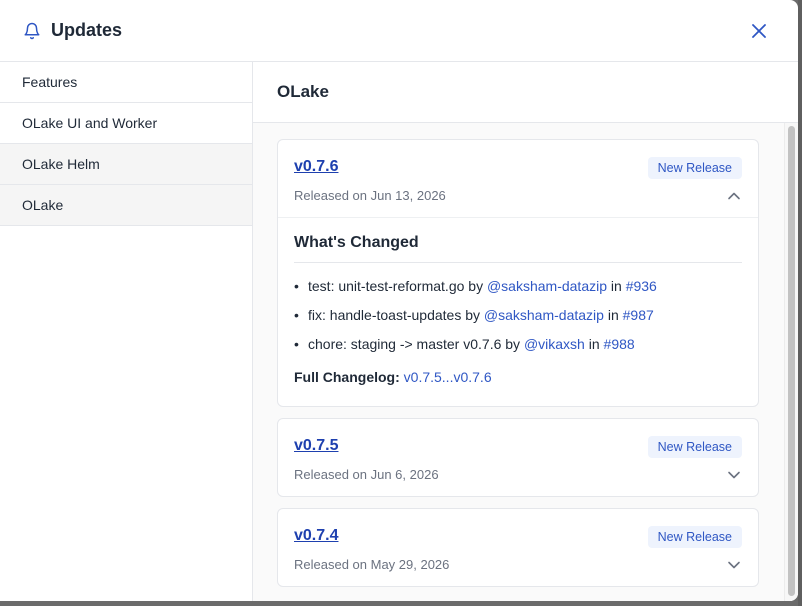  Describe the element at coordinates (347, 377) in the screenshot. I see `full-changelog-label: Full Changelog:` at that location.